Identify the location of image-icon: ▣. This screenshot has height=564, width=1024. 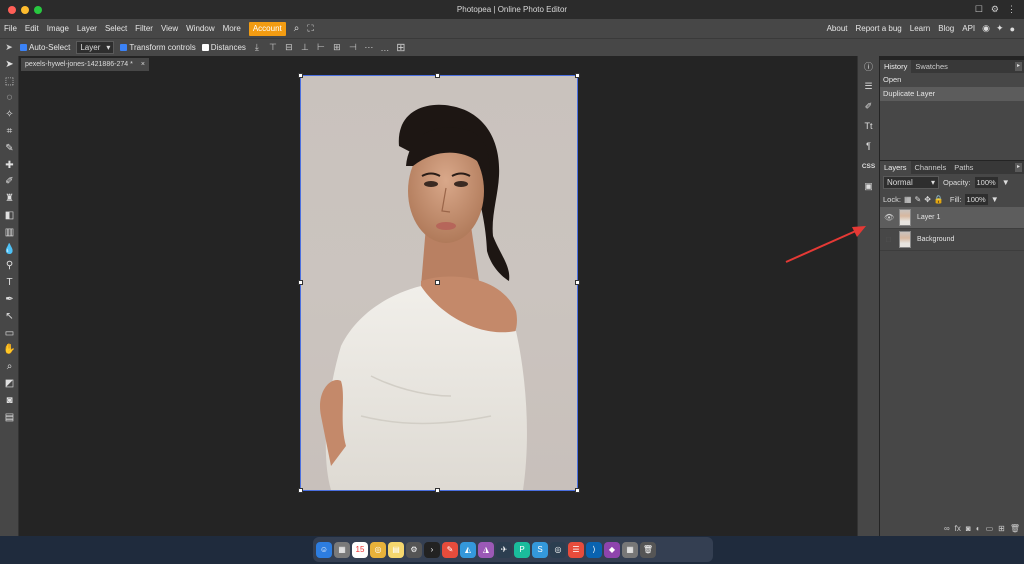
(868, 186).